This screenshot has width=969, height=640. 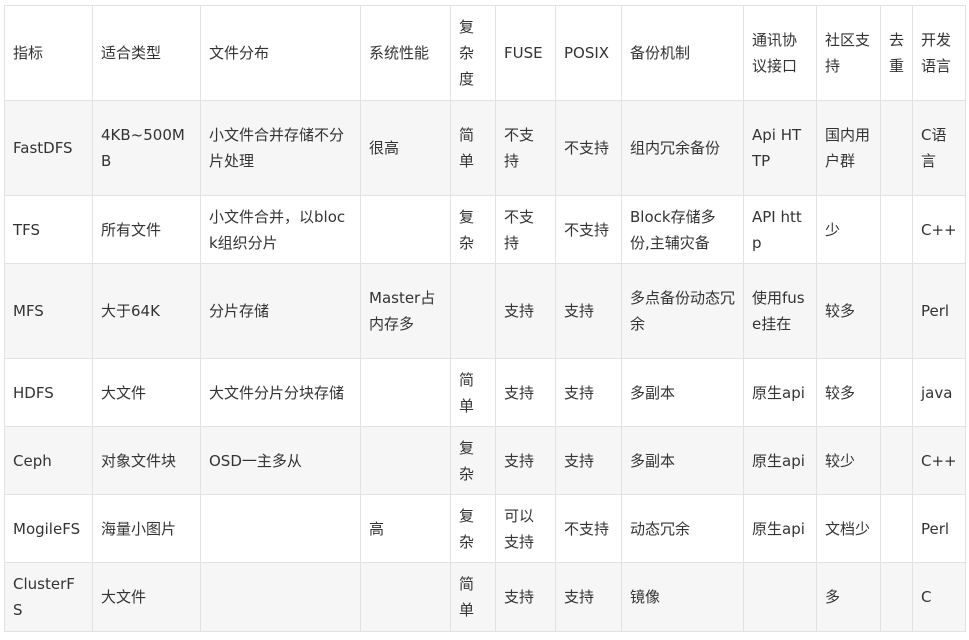 What do you see at coordinates (146, 311) in the screenshot?
I see `table-cell: 大于64K` at bounding box center [146, 311].